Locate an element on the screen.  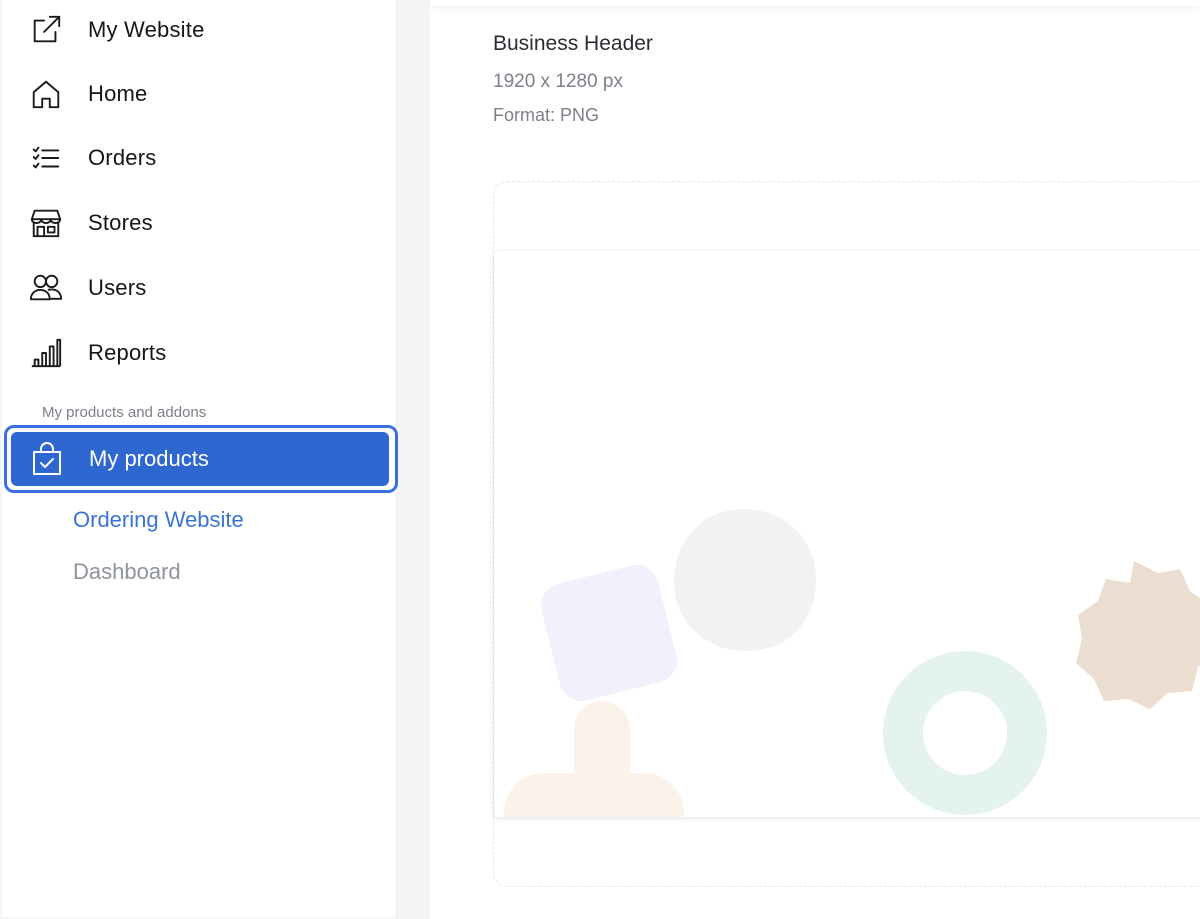
sidebar-item-home: Home is located at coordinates (200, 94).